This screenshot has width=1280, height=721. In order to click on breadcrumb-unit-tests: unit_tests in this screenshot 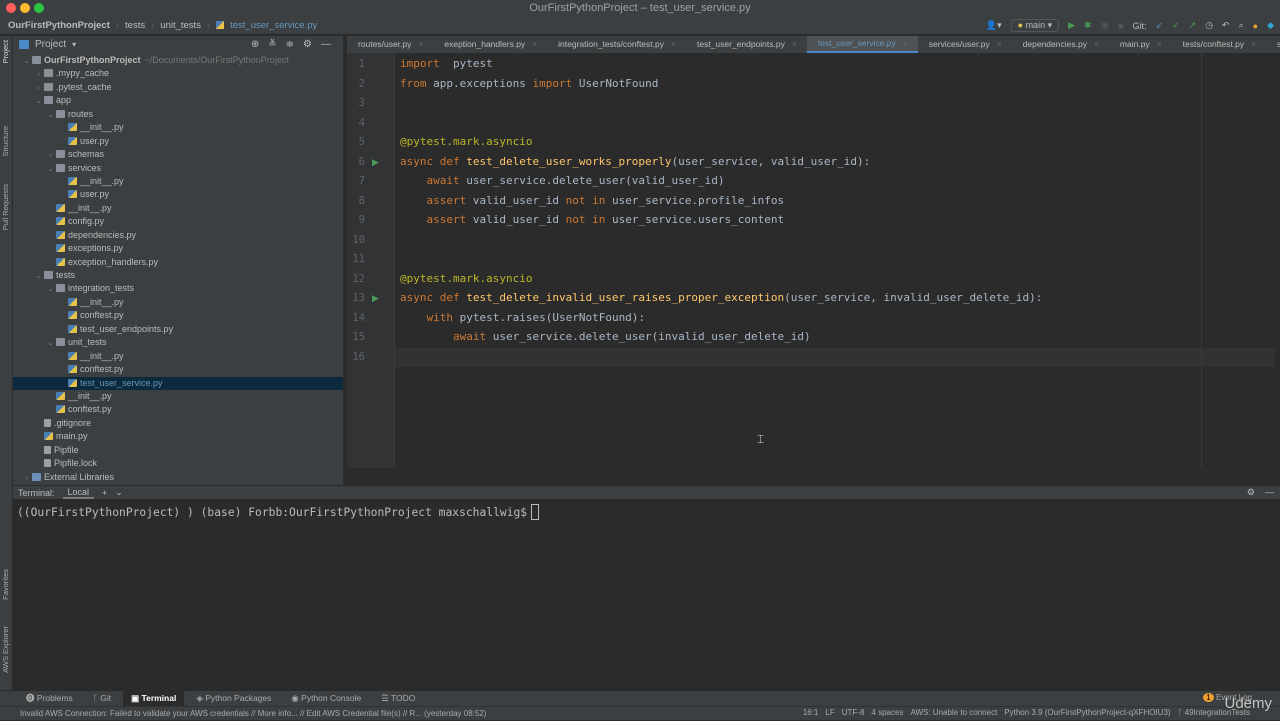, I will do `click(180, 25)`.